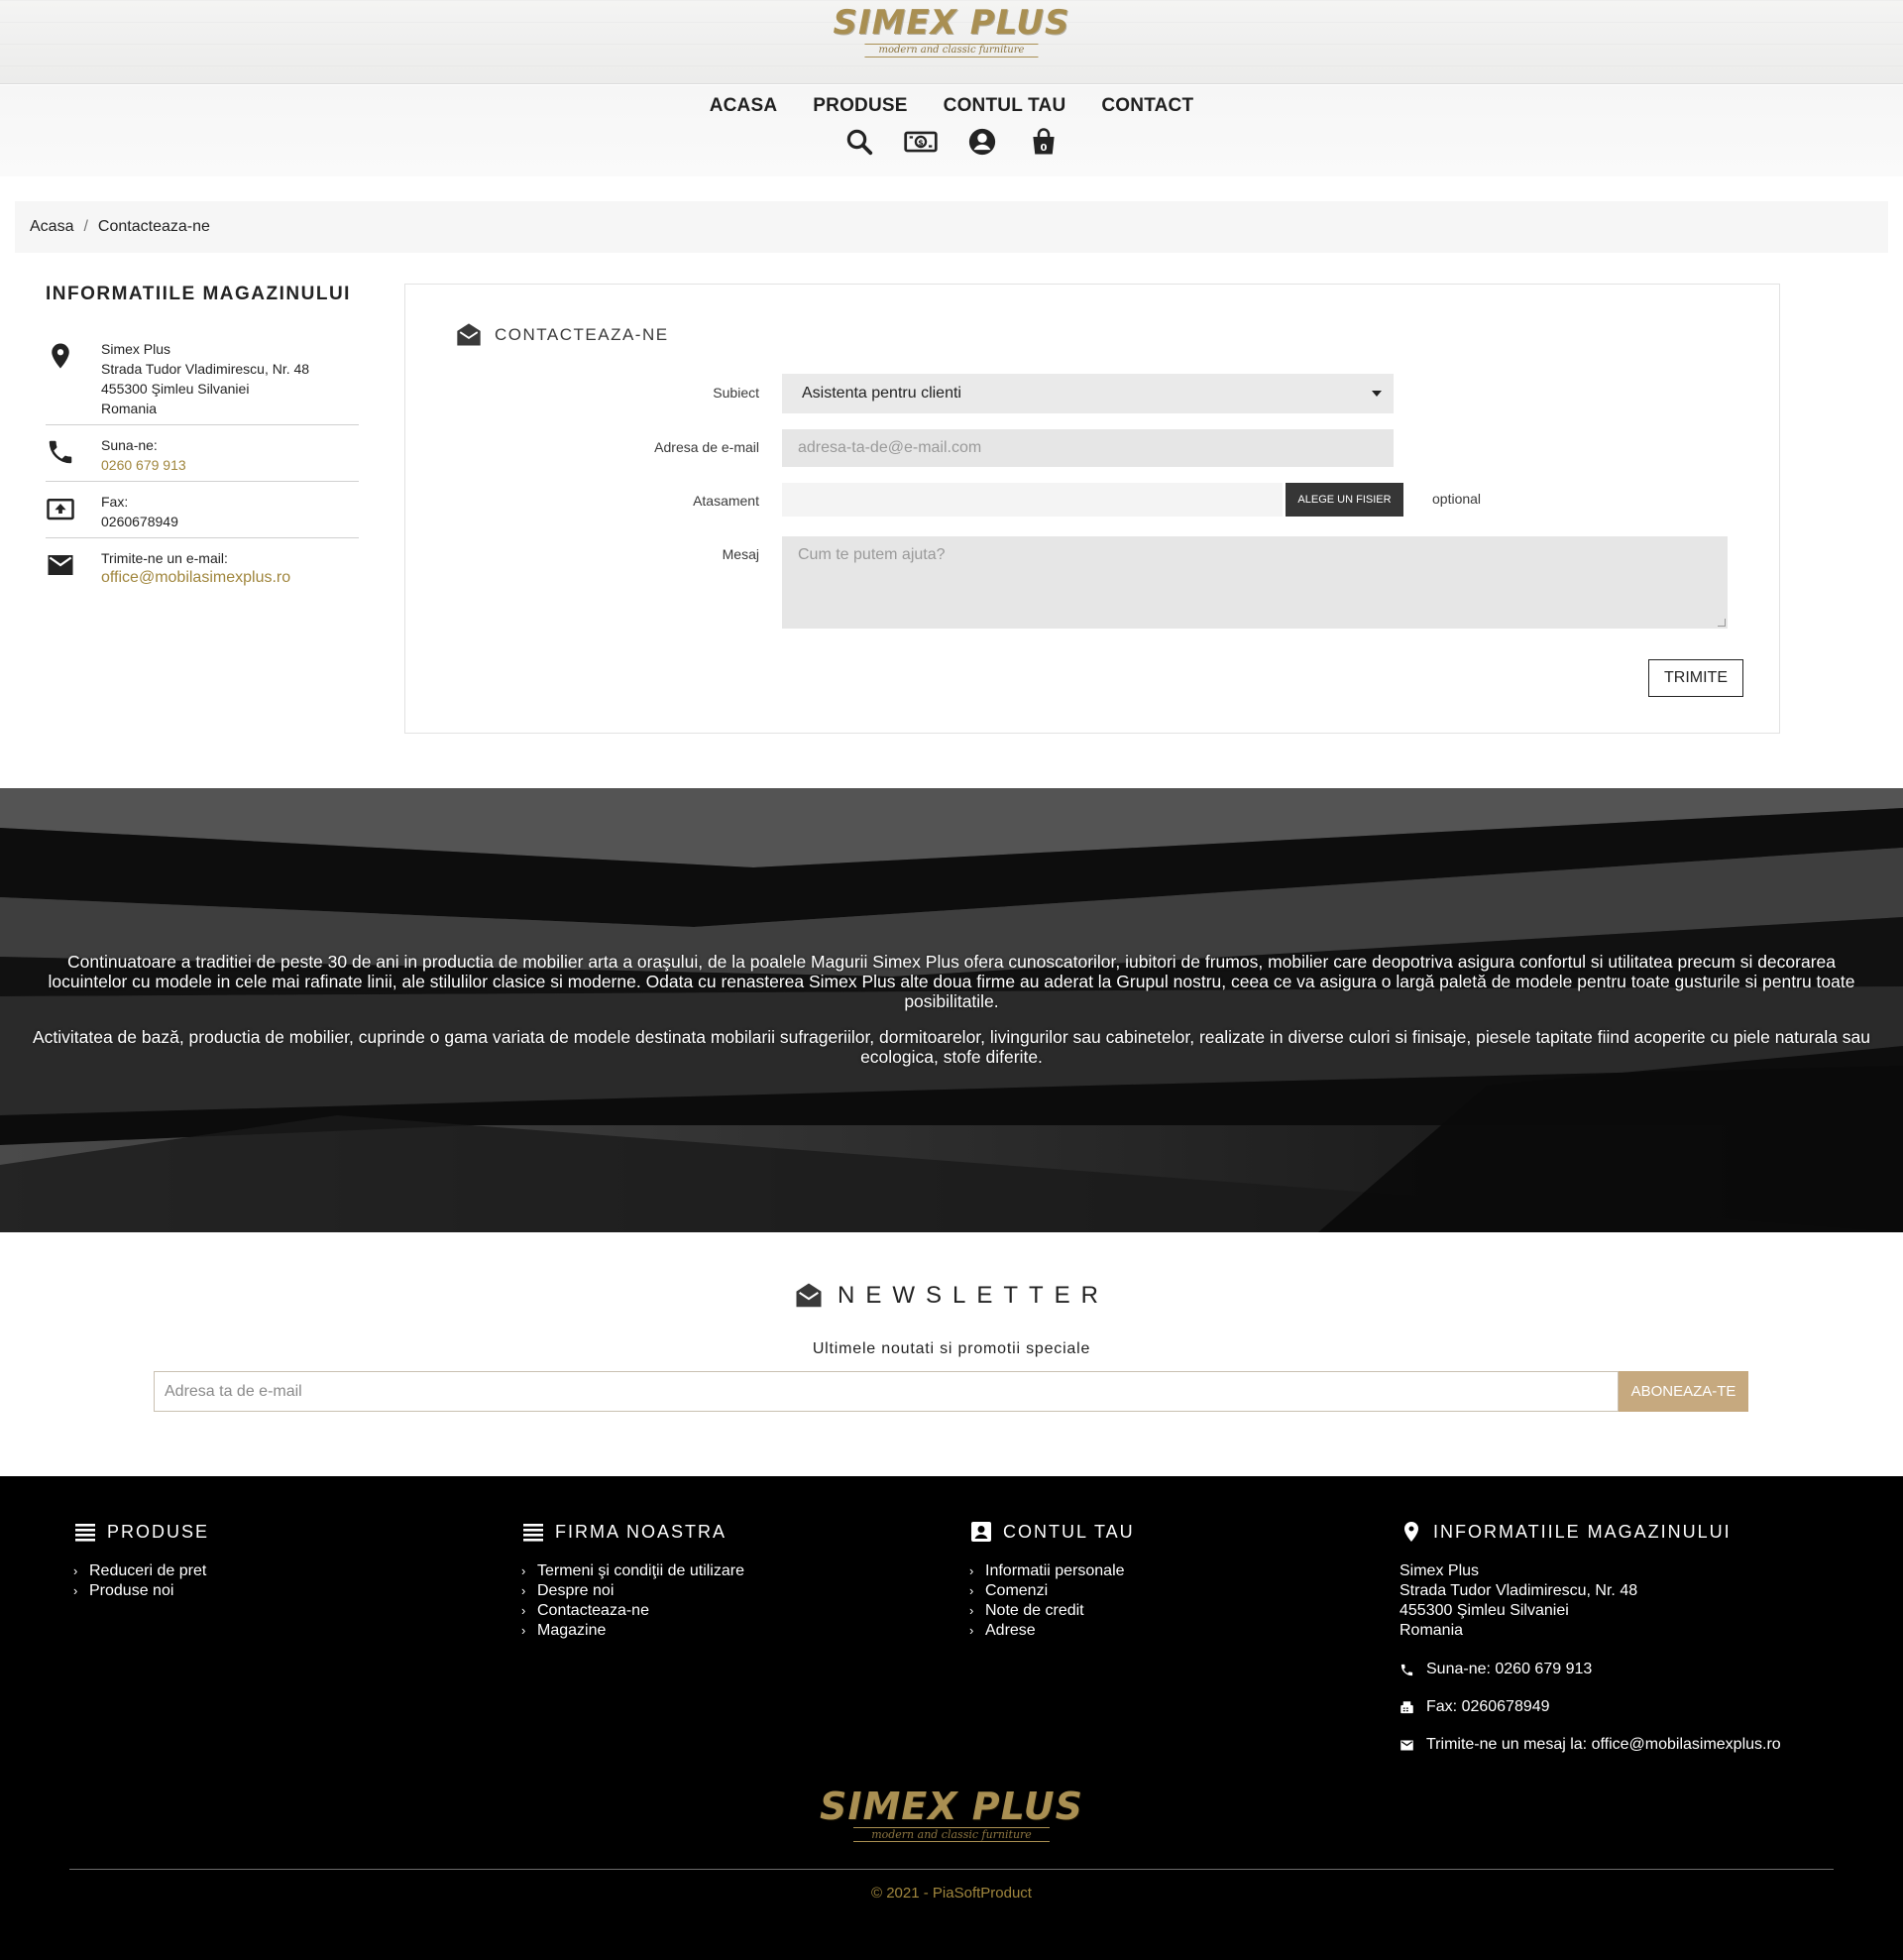 The width and height of the screenshot is (1903, 1960). I want to click on subject-select: Asistenta pentru clienti, so click(1088, 393).